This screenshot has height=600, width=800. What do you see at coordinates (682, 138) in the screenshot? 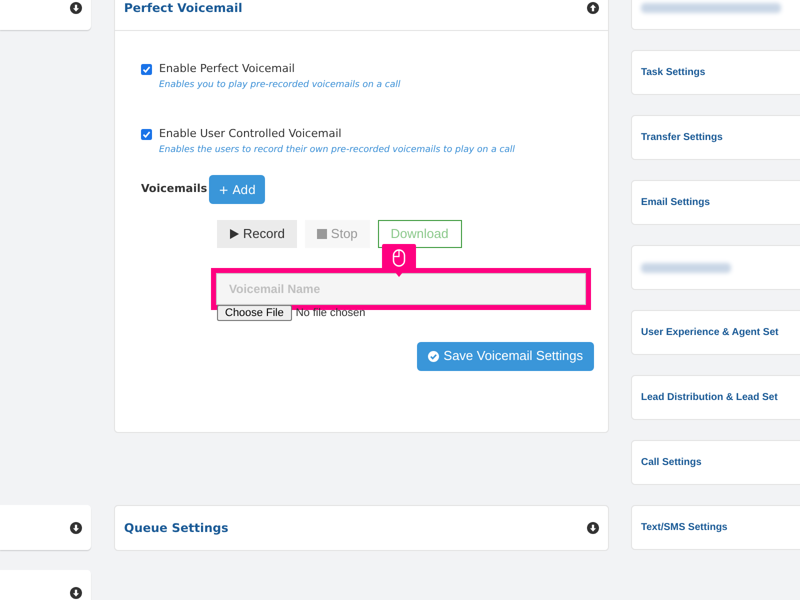
I see `card-title: Transfer Settings` at bounding box center [682, 138].